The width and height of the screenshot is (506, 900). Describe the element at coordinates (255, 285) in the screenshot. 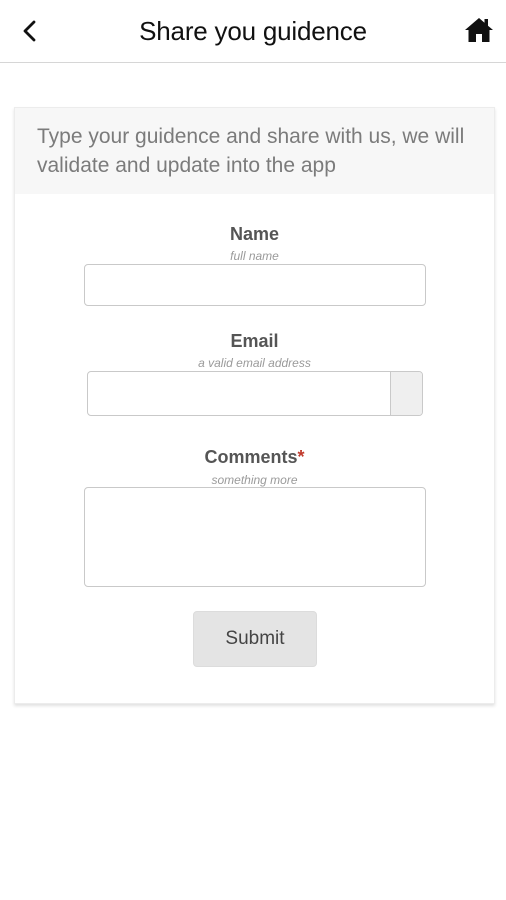

I see `name-input` at that location.